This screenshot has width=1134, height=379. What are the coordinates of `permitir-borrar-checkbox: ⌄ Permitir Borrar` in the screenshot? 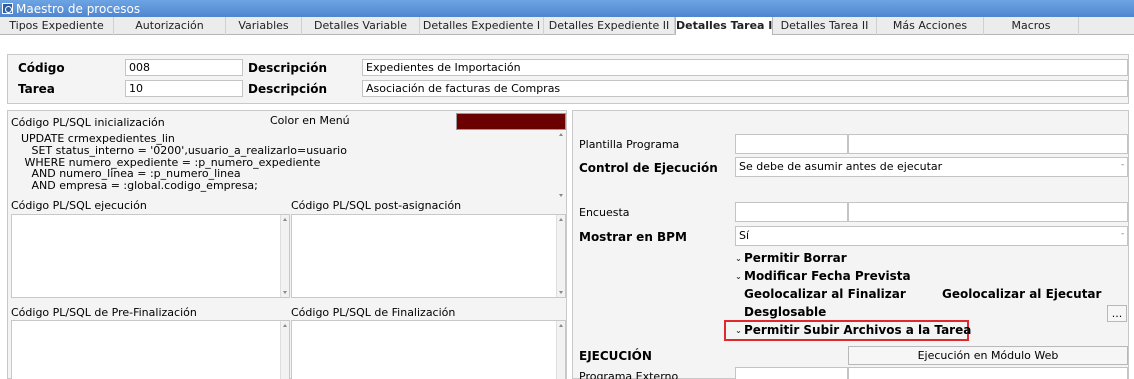 It's located at (791, 258).